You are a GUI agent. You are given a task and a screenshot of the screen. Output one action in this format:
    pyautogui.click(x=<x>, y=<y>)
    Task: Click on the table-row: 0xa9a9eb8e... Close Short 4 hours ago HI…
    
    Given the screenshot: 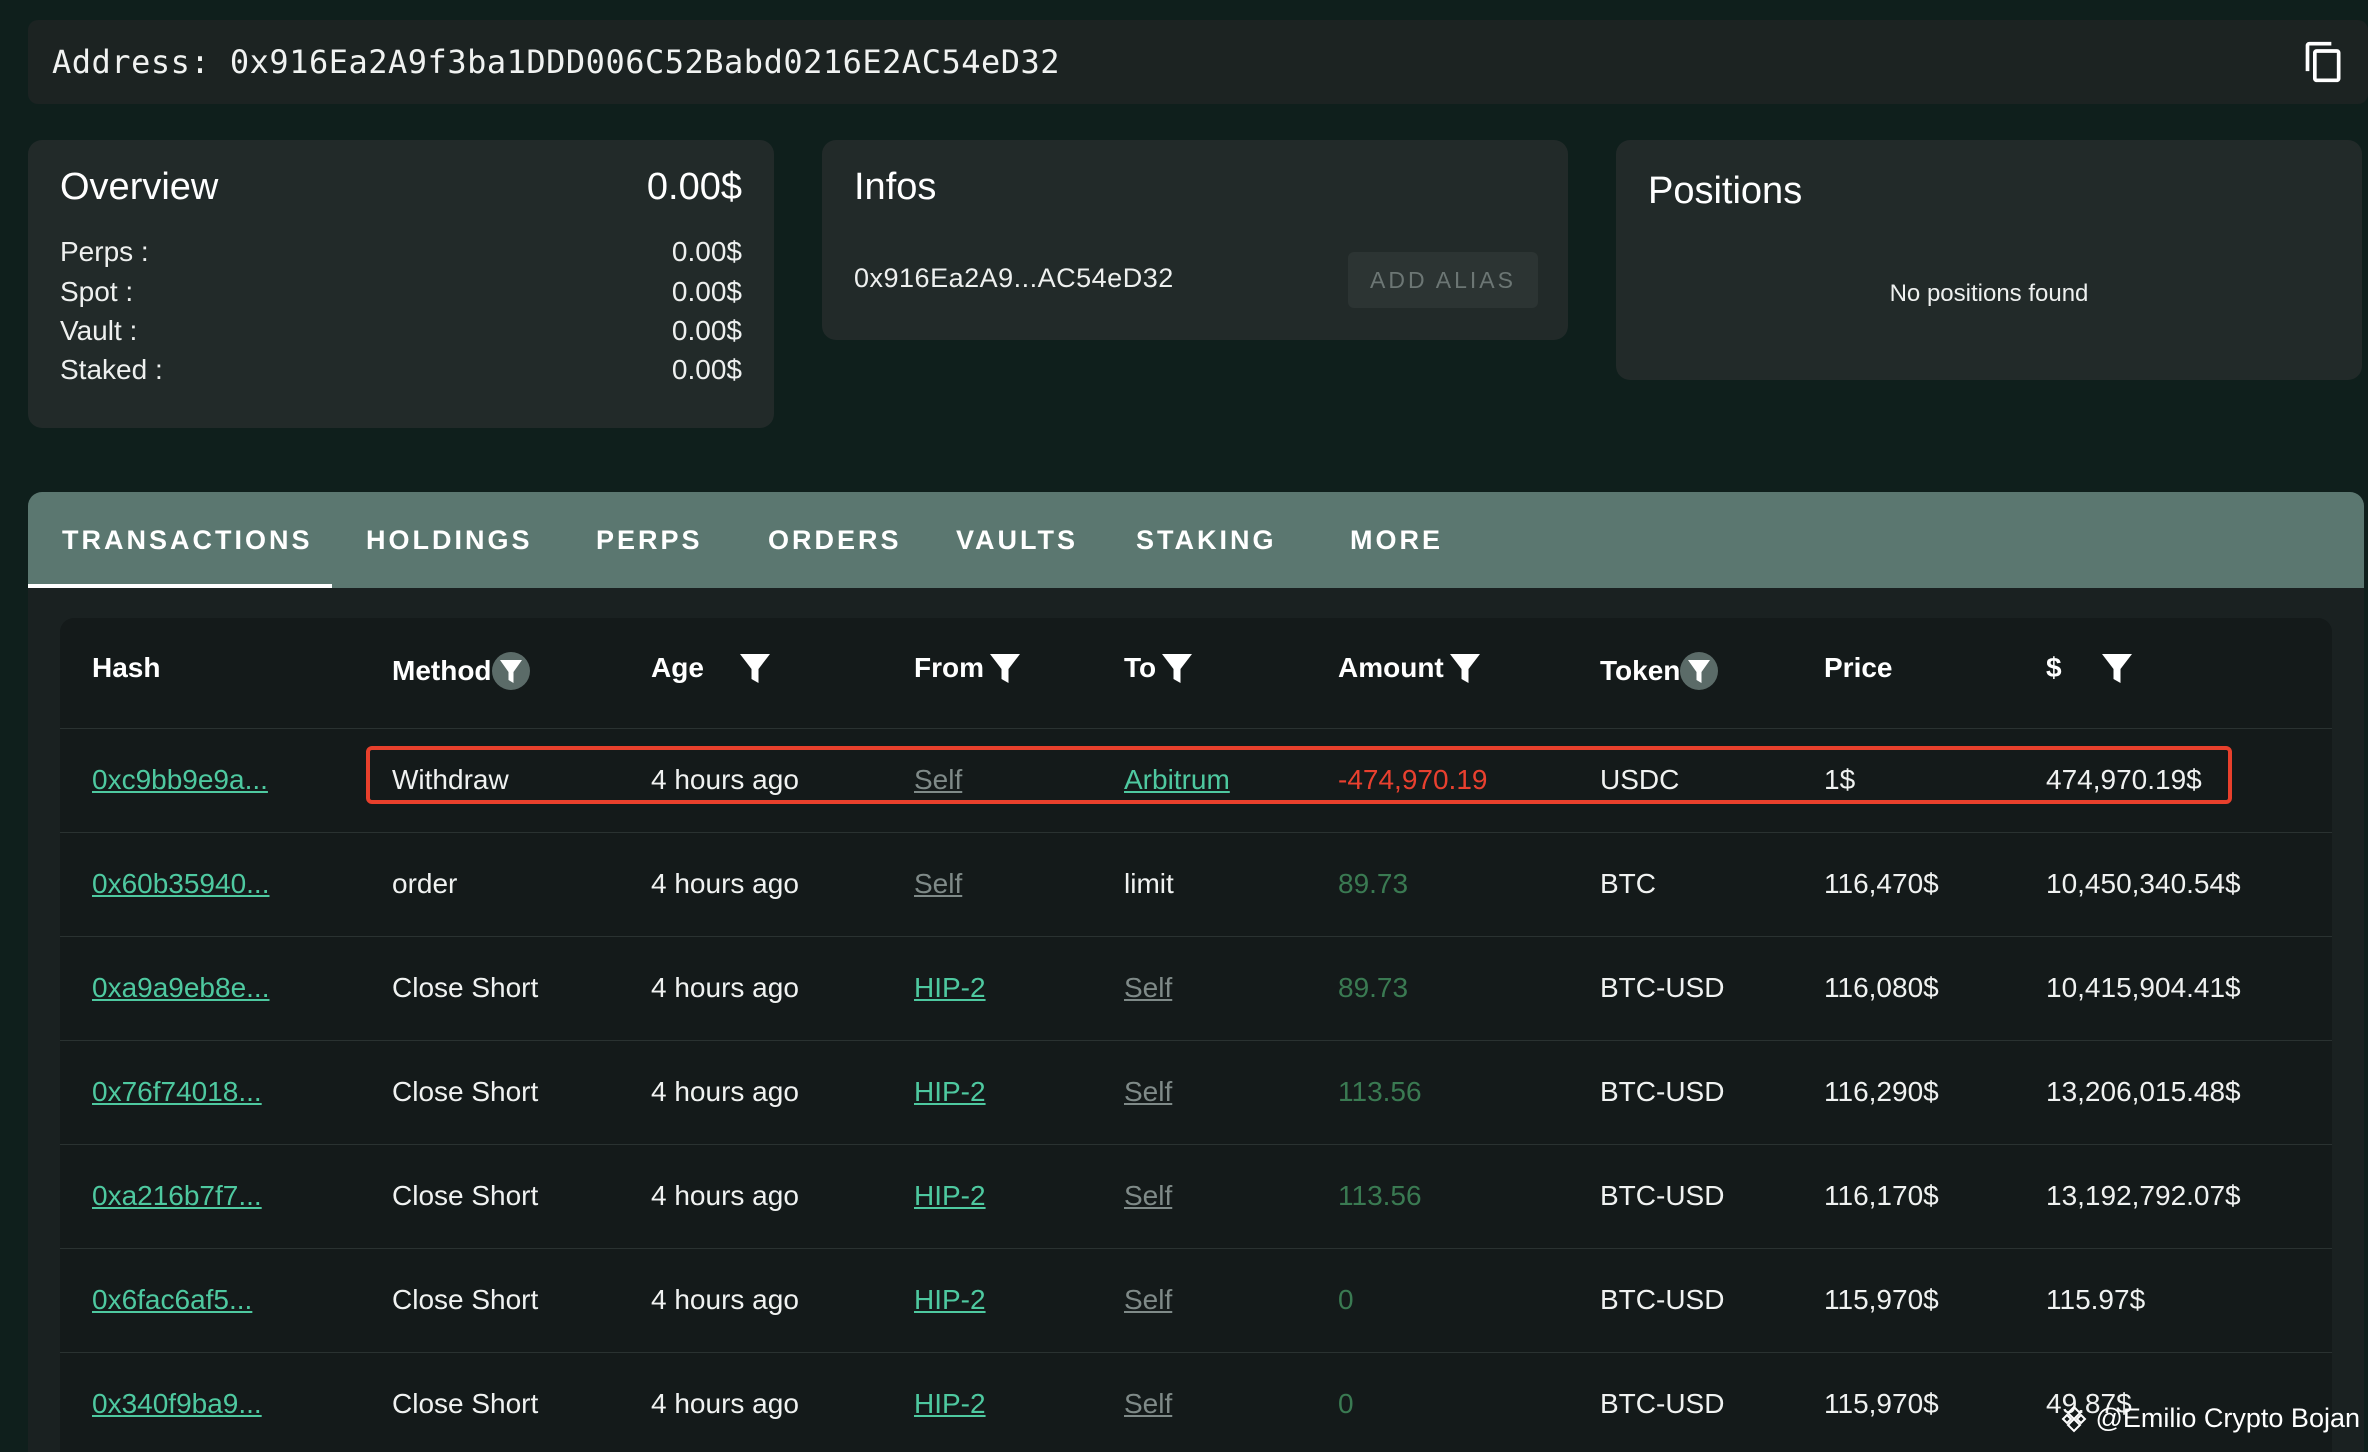 What is the action you would take?
    pyautogui.click(x=1196, y=988)
    